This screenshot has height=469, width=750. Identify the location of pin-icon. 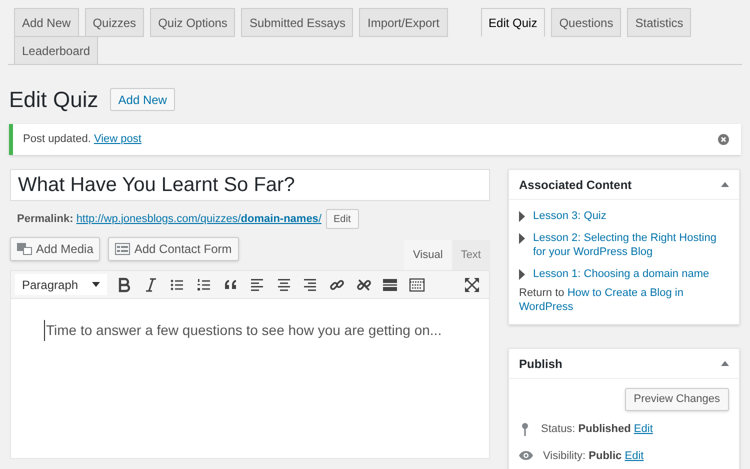
(525, 429).